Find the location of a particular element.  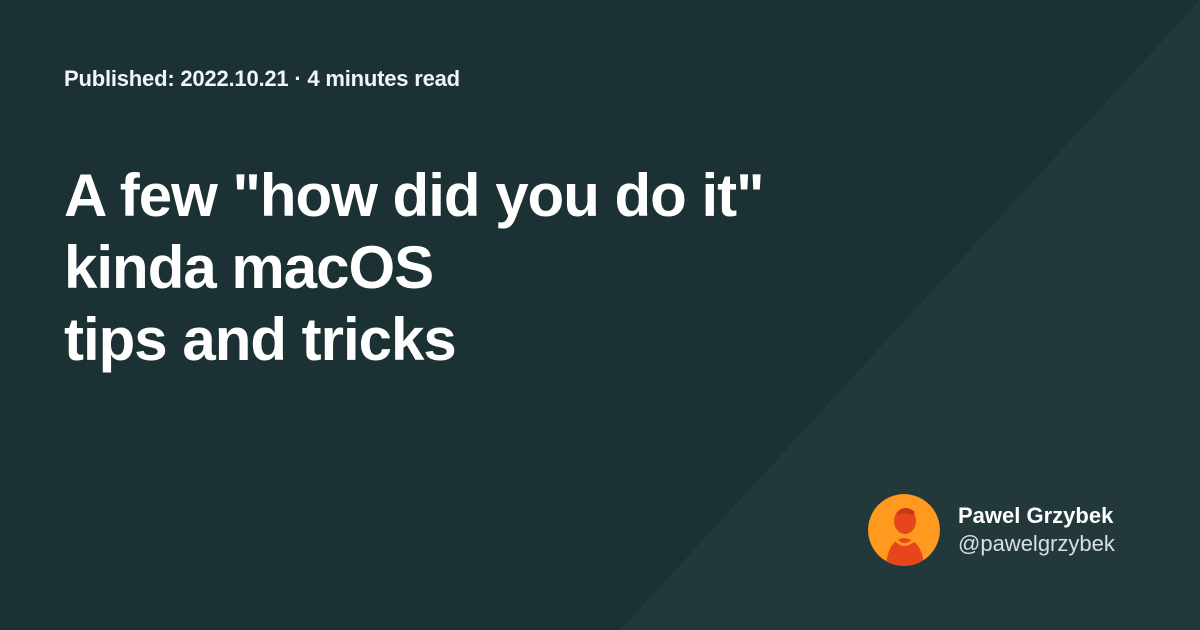

title-line-3: tips and tricks is located at coordinates (260, 339).